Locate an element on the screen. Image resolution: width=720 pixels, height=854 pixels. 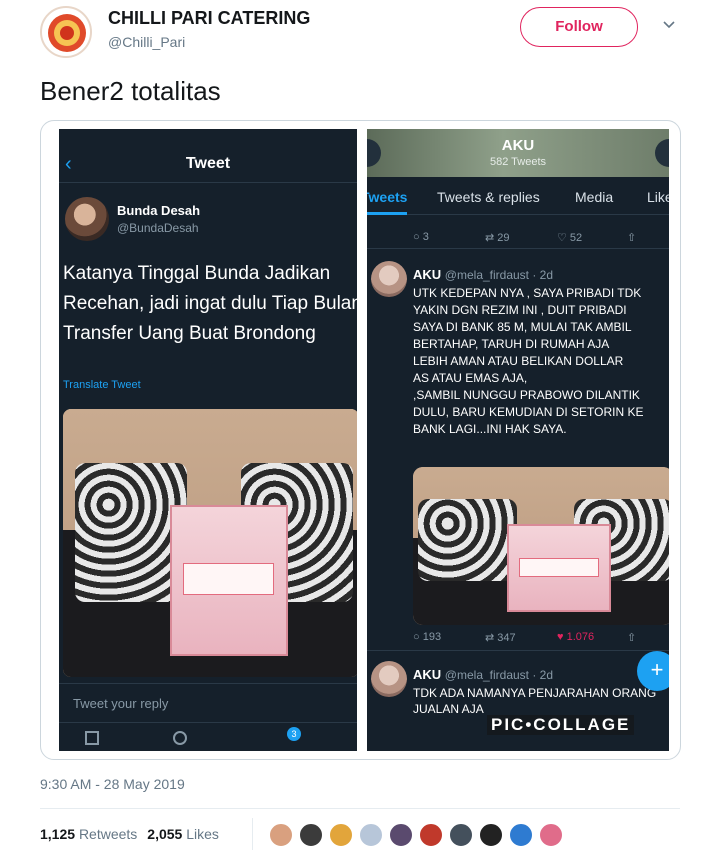
tweet-stats: 1,125 Retweets 2,055 Likes is located at coordinates (129, 834).